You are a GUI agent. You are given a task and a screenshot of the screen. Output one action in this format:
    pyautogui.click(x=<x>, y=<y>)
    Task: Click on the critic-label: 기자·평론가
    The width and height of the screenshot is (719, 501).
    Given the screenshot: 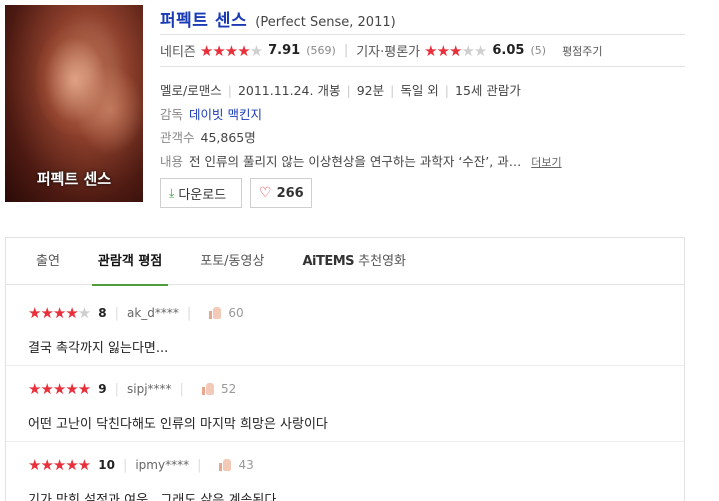 What is the action you would take?
    pyautogui.click(x=388, y=52)
    